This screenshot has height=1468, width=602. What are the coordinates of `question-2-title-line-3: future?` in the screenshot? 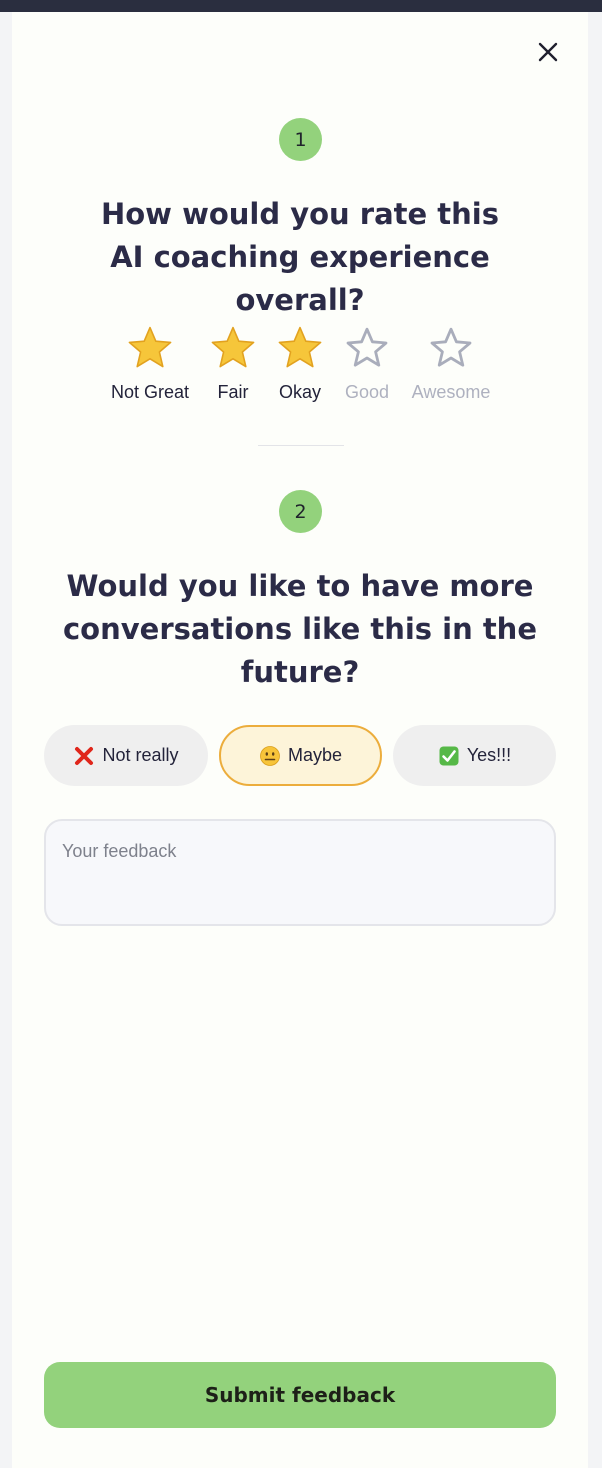 It's located at (300, 672).